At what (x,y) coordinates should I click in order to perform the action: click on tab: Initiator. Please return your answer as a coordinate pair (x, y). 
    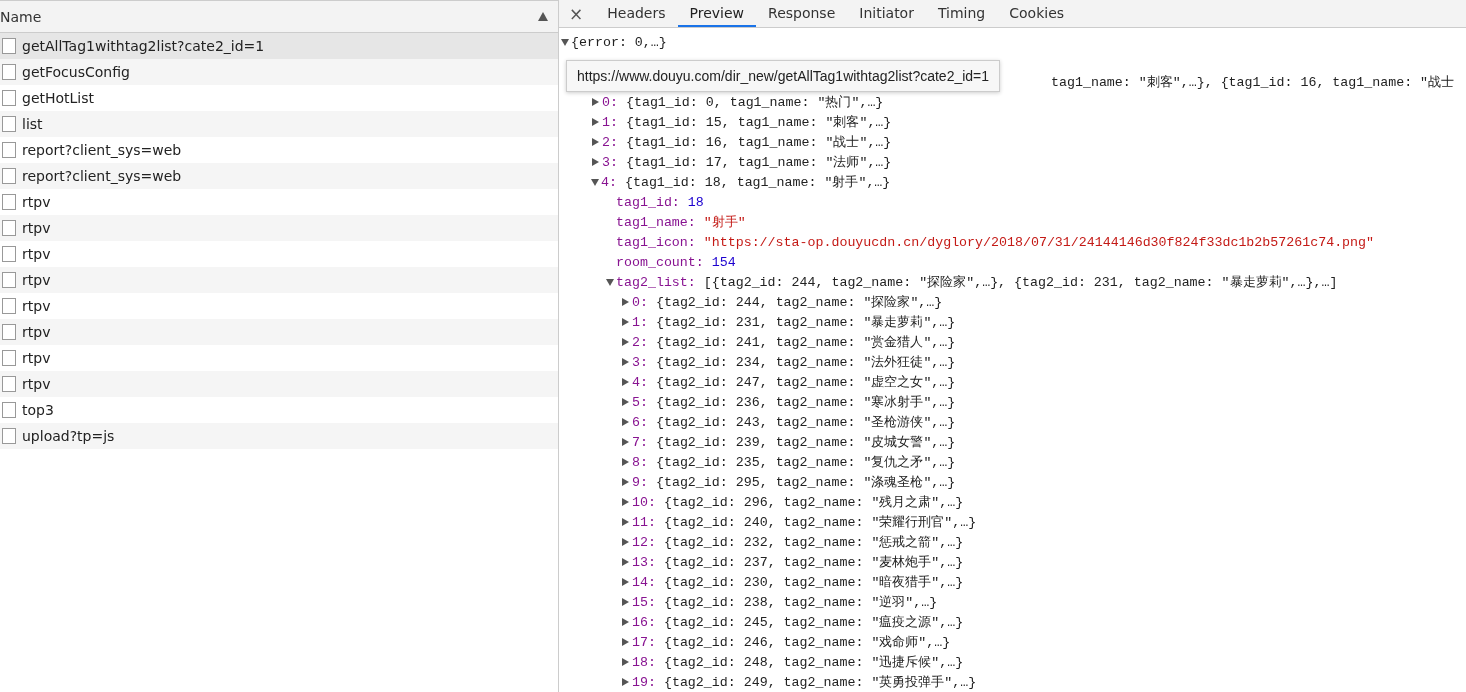
    Looking at the image, I should click on (886, 13).